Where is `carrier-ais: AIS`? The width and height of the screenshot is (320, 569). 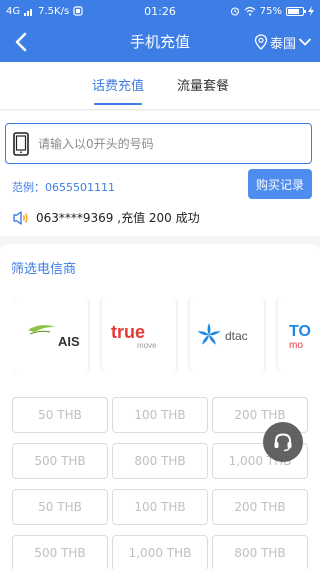 carrier-ais: AIS is located at coordinates (51, 335).